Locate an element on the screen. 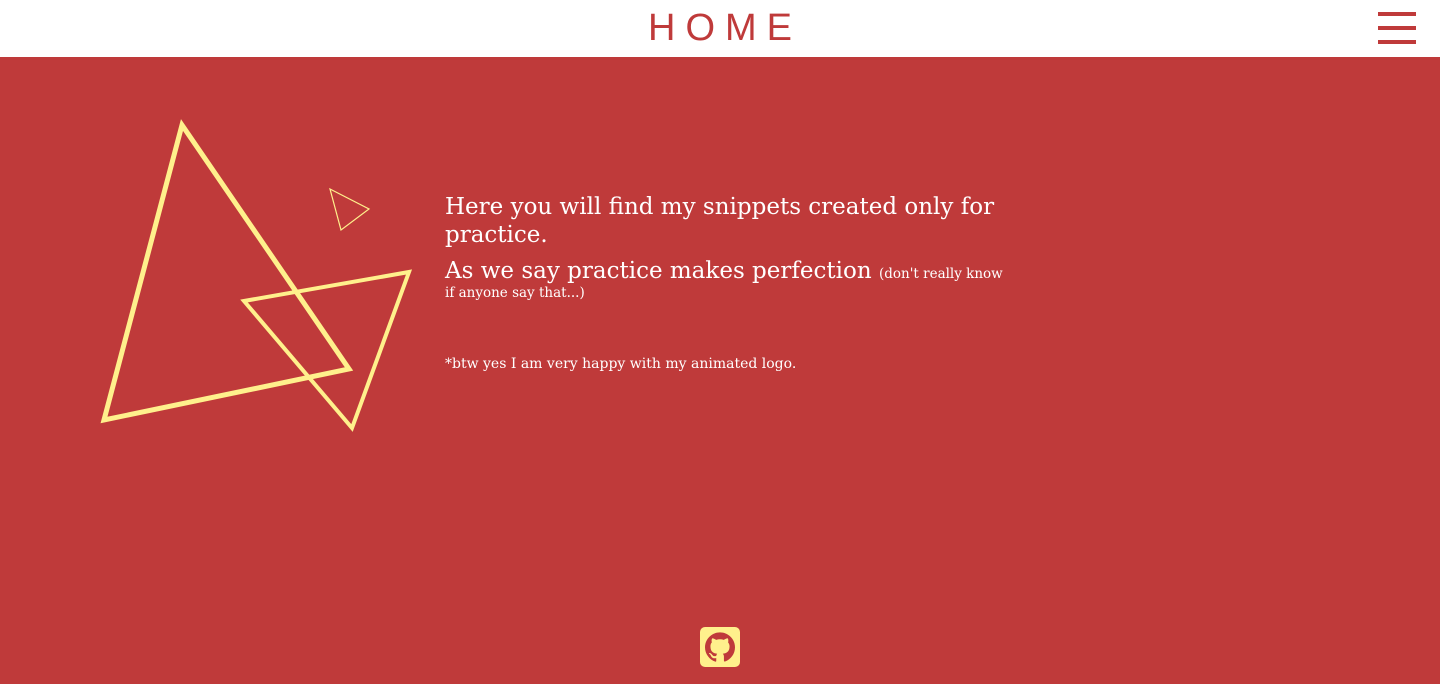 Image resolution: width=1440 pixels, height=684 pixels. github-link is located at coordinates (720, 647).